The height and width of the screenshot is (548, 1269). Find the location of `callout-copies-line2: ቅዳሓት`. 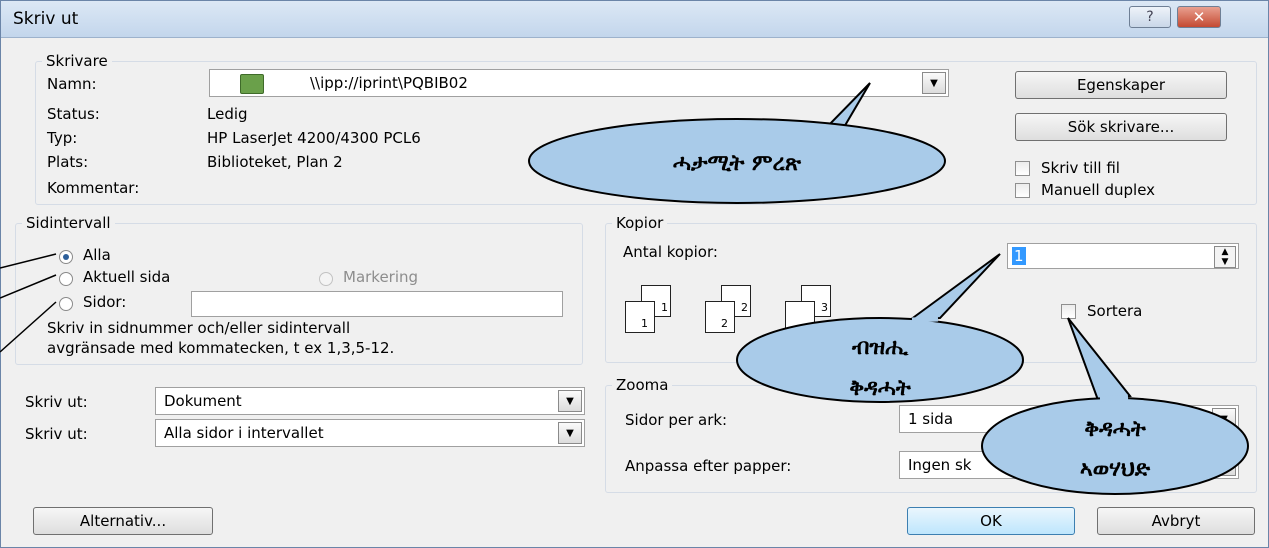

callout-copies-line2: ቅዳሓት is located at coordinates (880, 388).